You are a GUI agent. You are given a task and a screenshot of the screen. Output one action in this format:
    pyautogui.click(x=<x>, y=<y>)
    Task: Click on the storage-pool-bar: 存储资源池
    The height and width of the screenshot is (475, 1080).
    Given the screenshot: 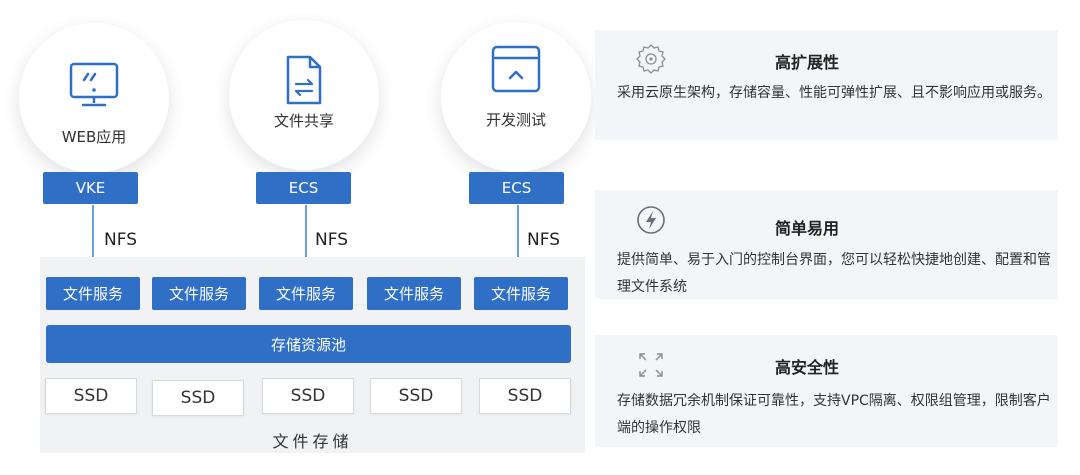 What is the action you would take?
    pyautogui.click(x=308, y=344)
    